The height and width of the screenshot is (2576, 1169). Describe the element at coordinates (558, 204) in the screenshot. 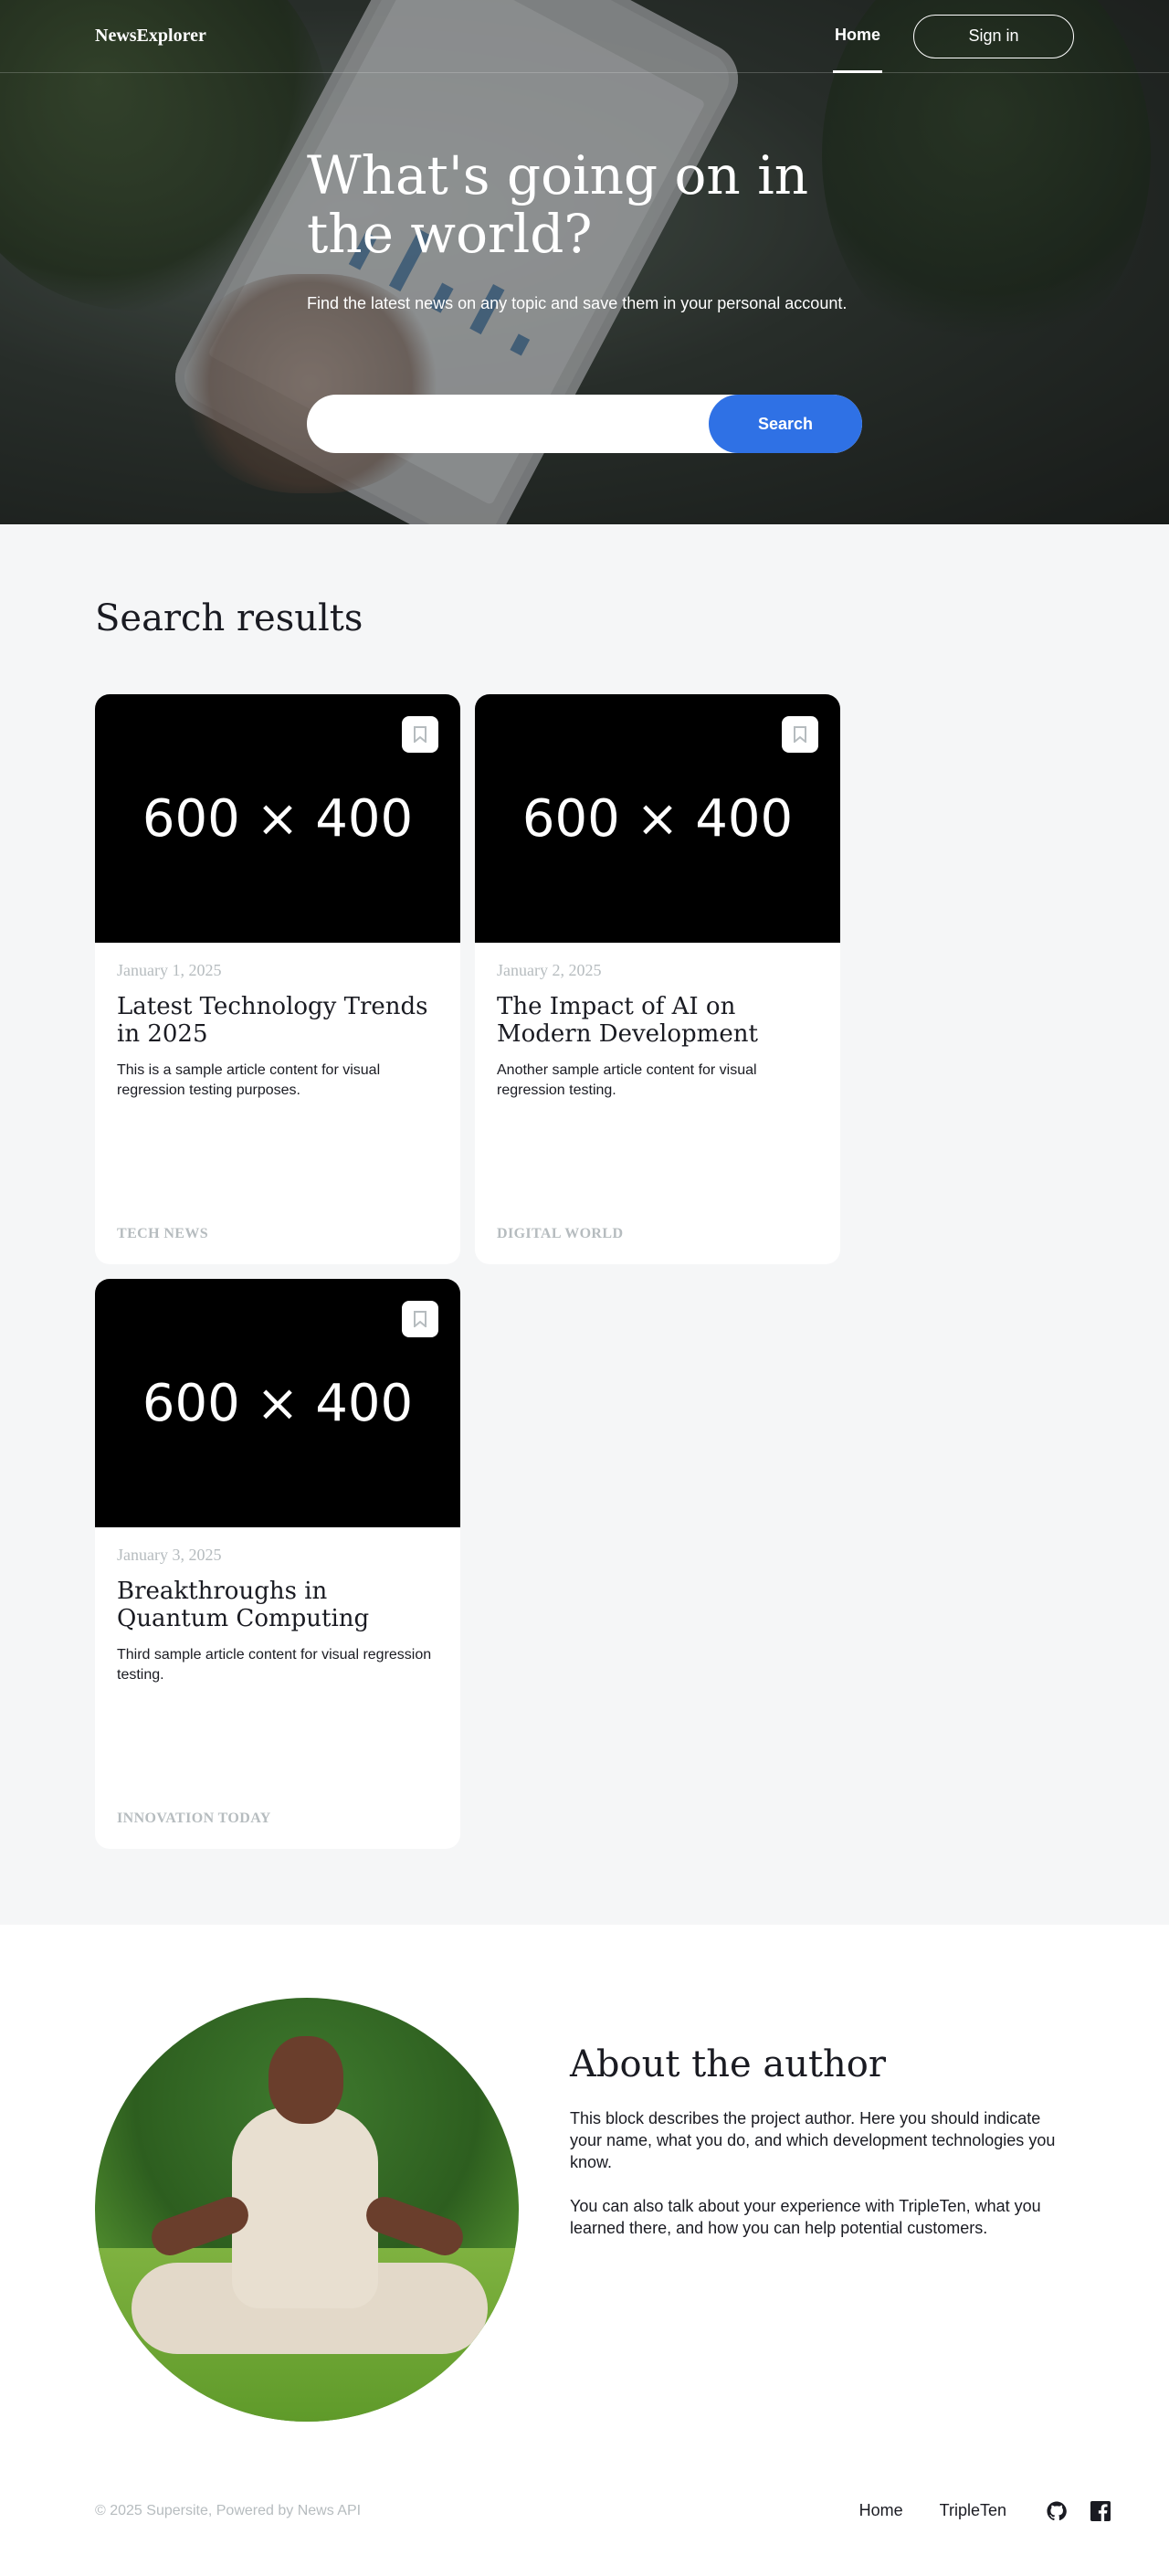

I see `hero-title: What's going on in the world?` at that location.